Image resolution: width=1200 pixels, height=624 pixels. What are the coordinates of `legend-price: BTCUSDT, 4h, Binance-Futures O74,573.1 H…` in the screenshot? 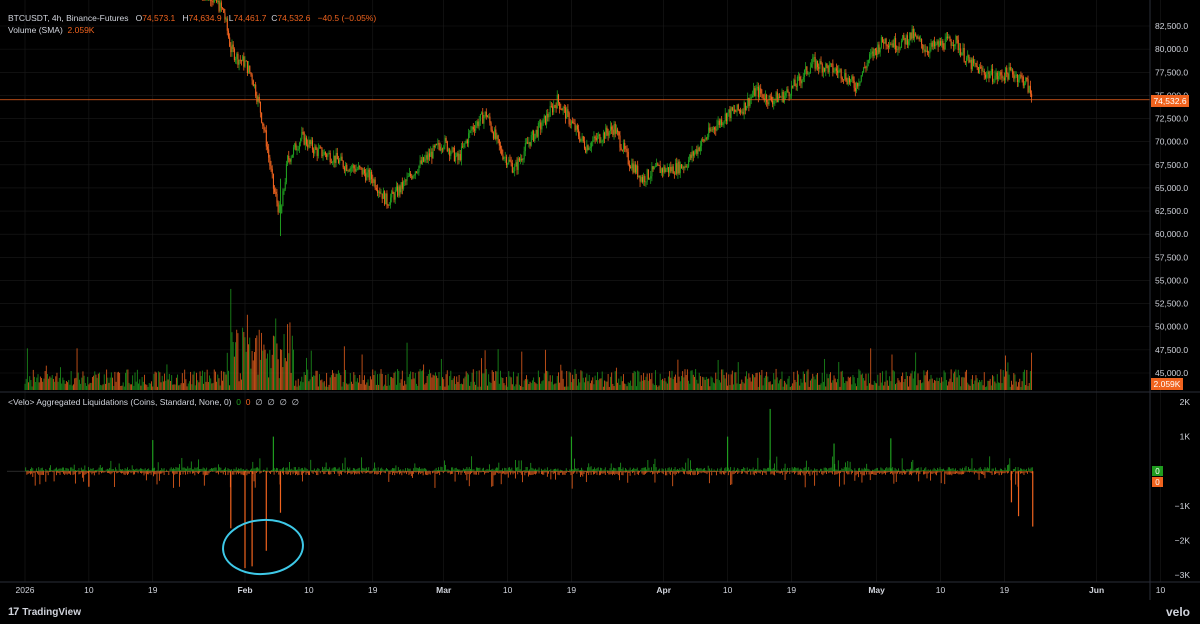 It's located at (192, 18).